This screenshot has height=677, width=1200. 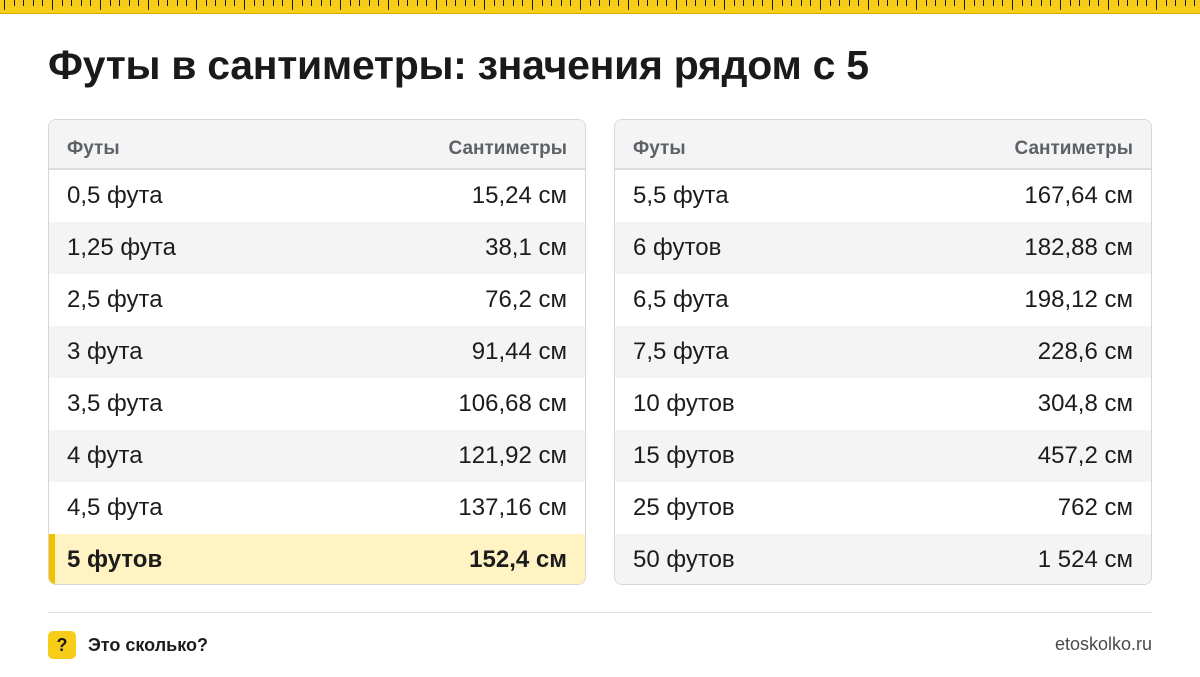 What do you see at coordinates (115, 299) in the screenshot?
I see `cell-feet: 2,5 фута` at bounding box center [115, 299].